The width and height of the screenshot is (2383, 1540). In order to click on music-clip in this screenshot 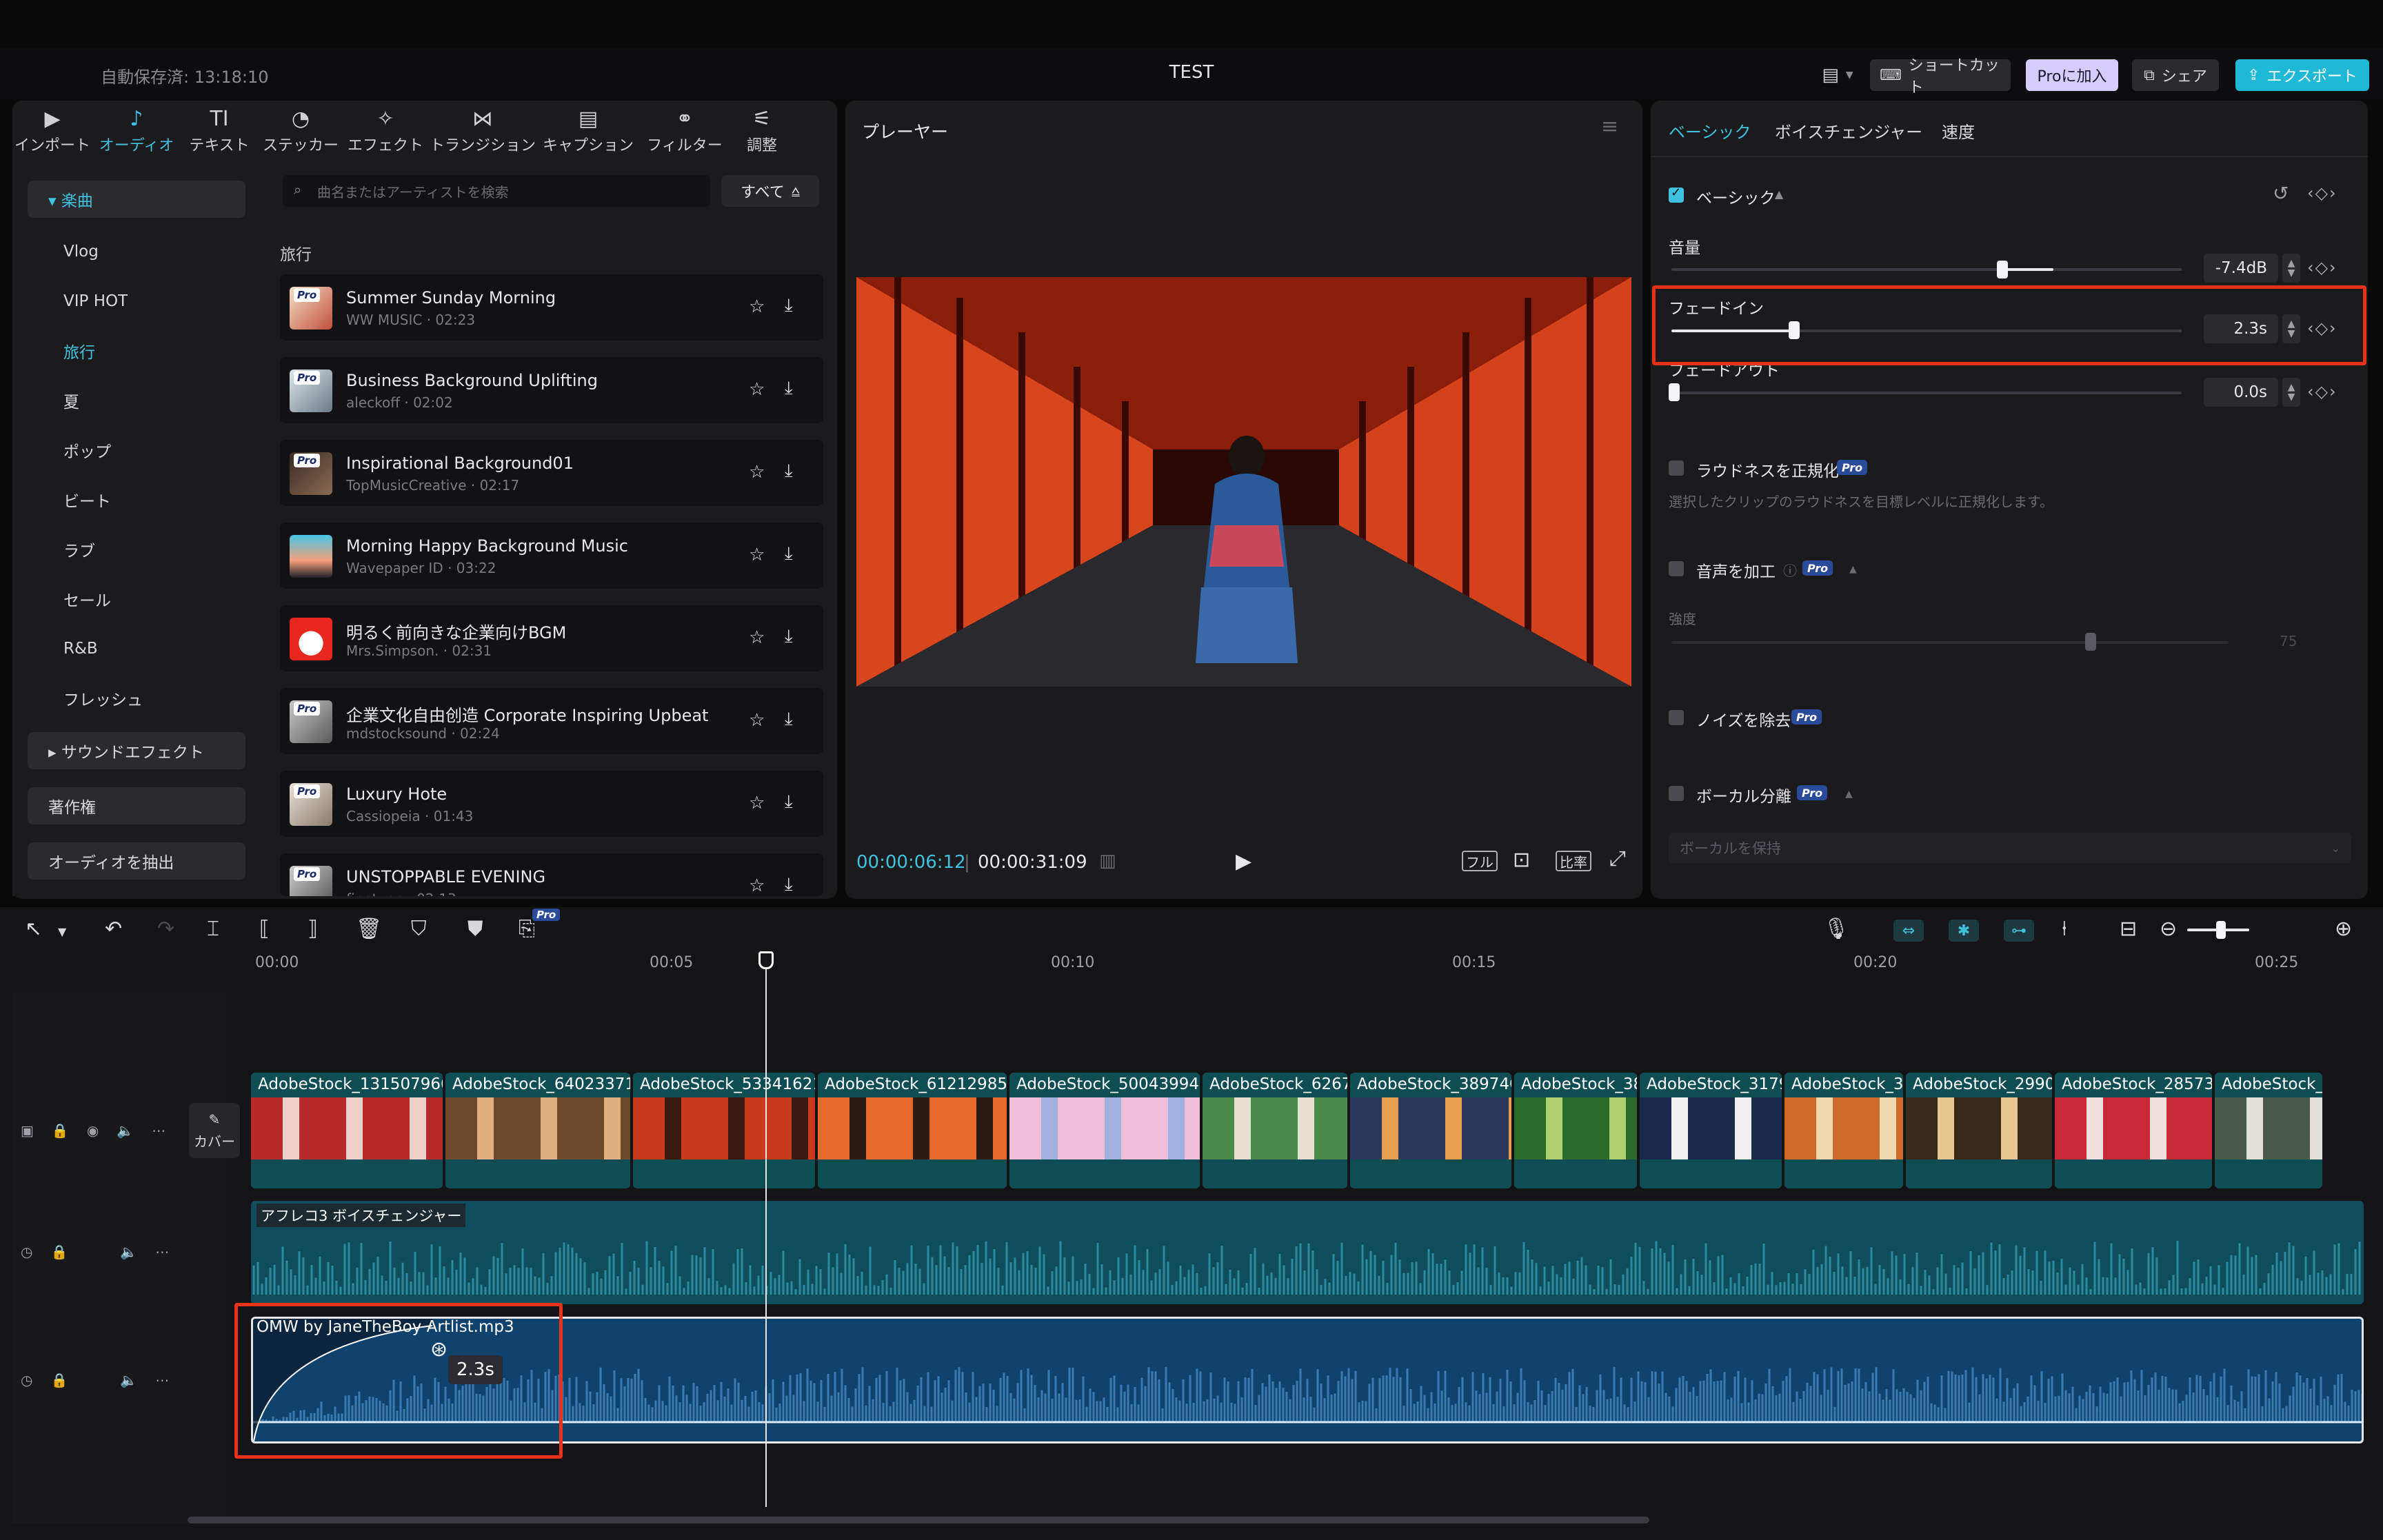, I will do `click(1307, 1380)`.